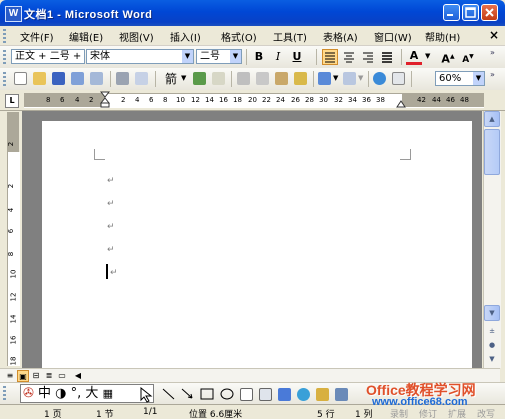  Describe the element at coordinates (494, 35) in the screenshot. I see `document-close-icon: ×` at that location.